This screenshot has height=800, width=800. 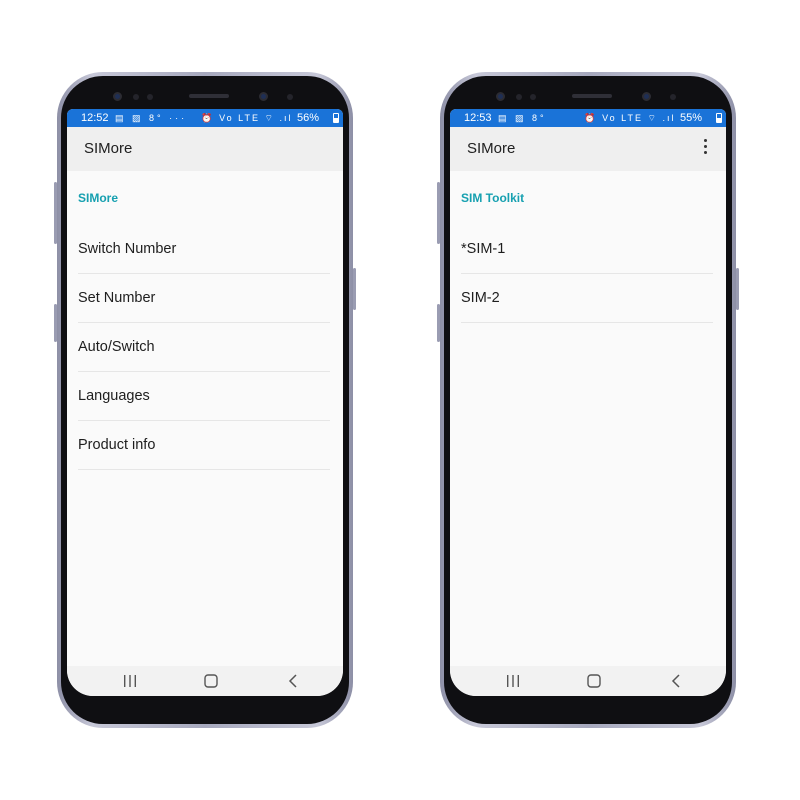 What do you see at coordinates (522, 118) in the screenshot?
I see `notification-icons: ▤ ▨ 8°` at bounding box center [522, 118].